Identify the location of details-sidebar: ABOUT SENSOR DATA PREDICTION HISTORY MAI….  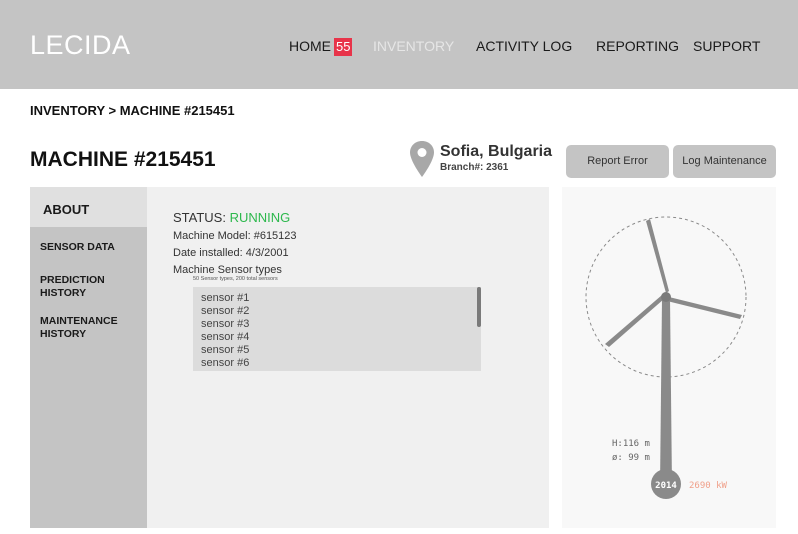
(88, 357).